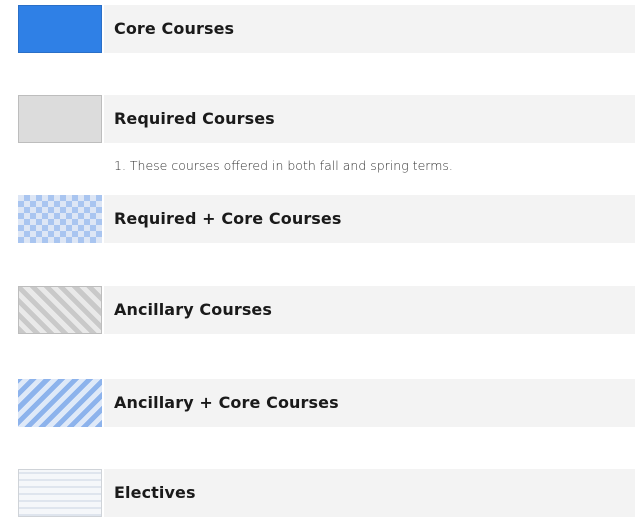  What do you see at coordinates (60, 119) in the screenshot?
I see `required-courses-swatch` at bounding box center [60, 119].